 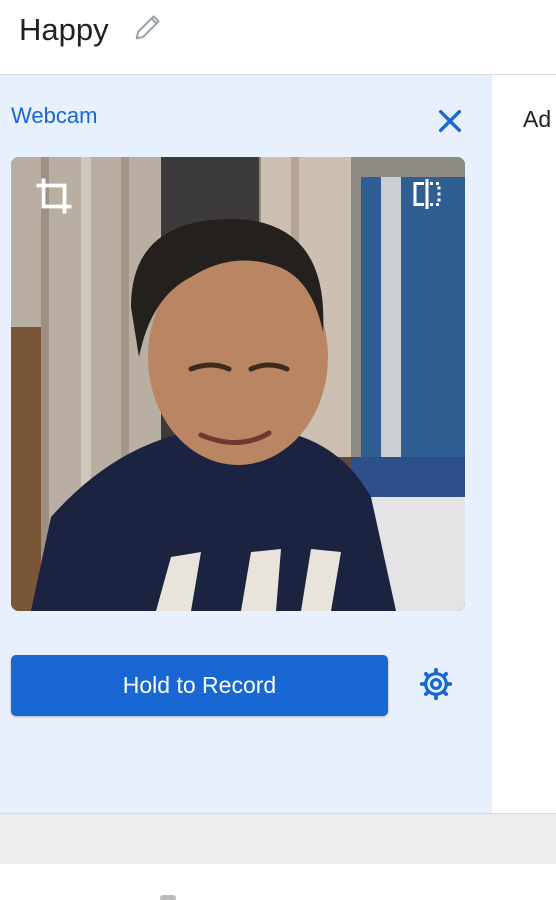 What do you see at coordinates (450, 121) in the screenshot?
I see `close-icon` at bounding box center [450, 121].